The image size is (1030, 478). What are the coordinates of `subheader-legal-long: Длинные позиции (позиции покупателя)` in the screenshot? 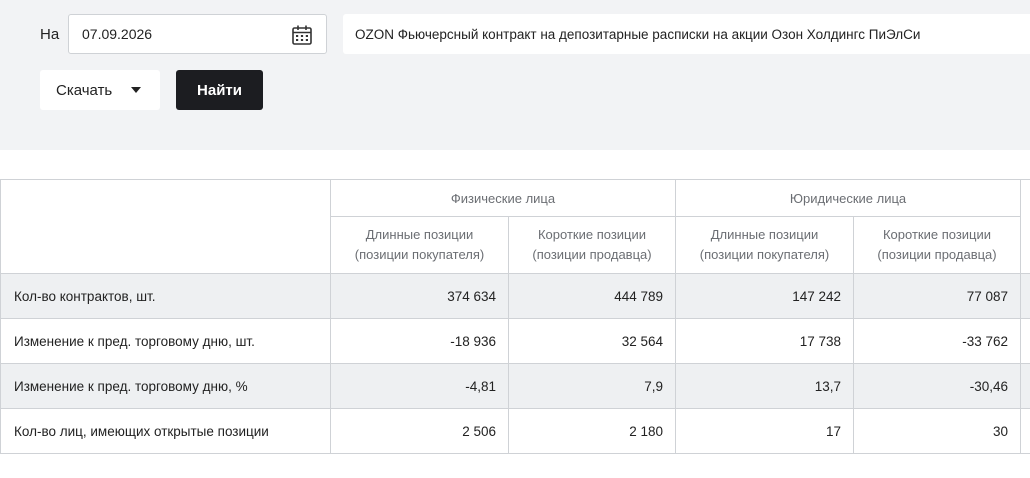 It's located at (764, 245).